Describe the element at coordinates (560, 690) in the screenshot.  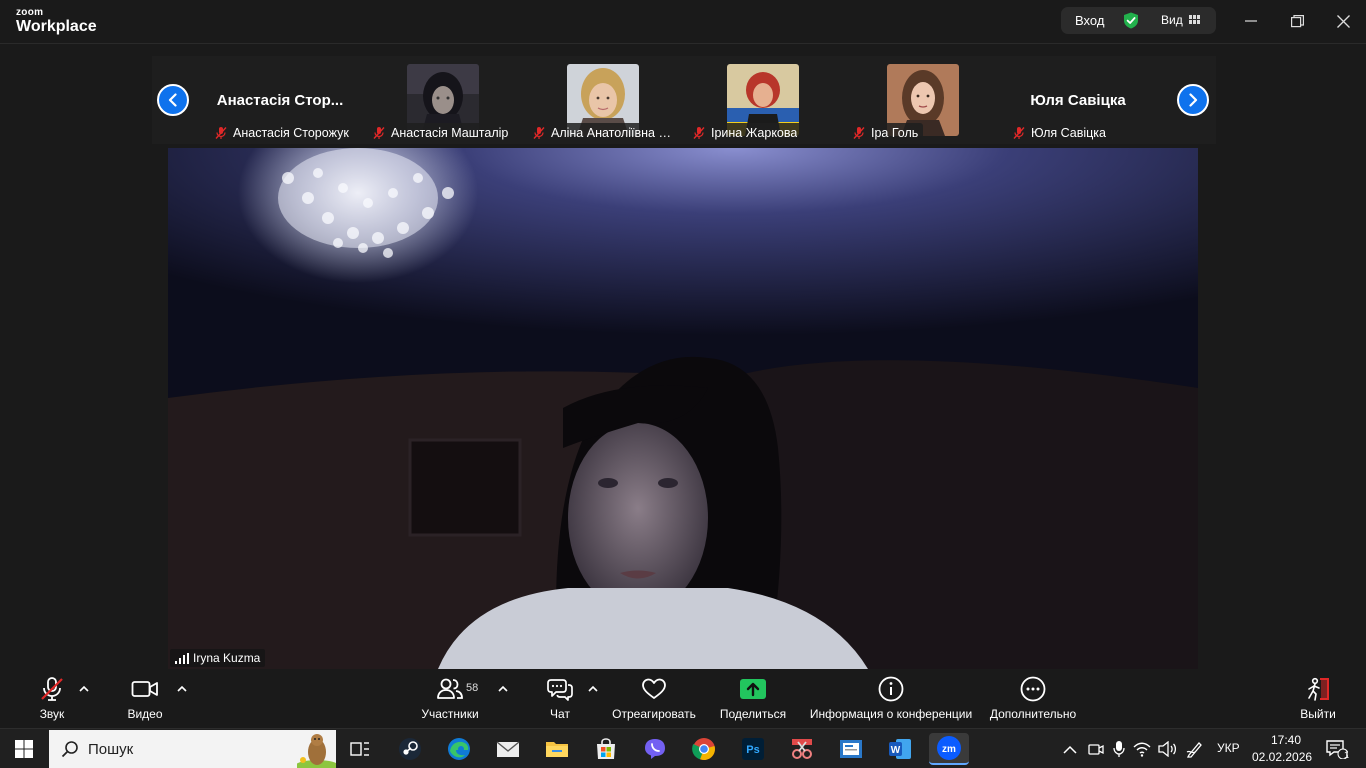
I see `chat-bubble-icon` at that location.